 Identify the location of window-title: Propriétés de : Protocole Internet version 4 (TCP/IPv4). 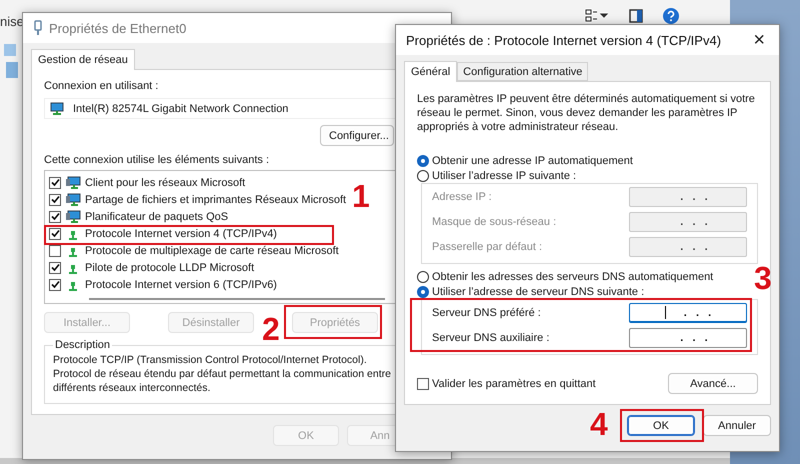
(564, 40).